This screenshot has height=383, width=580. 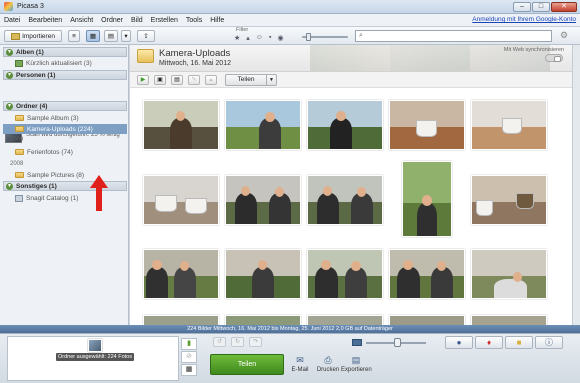 What do you see at coordinates (195, 63) in the screenshot?
I see `album-date: Mittwoch, 16. Mai 2012` at bounding box center [195, 63].